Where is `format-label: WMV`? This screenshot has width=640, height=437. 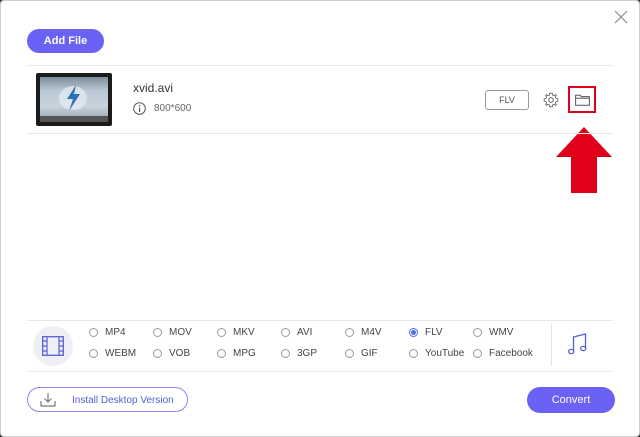 format-label: WMV is located at coordinates (501, 332).